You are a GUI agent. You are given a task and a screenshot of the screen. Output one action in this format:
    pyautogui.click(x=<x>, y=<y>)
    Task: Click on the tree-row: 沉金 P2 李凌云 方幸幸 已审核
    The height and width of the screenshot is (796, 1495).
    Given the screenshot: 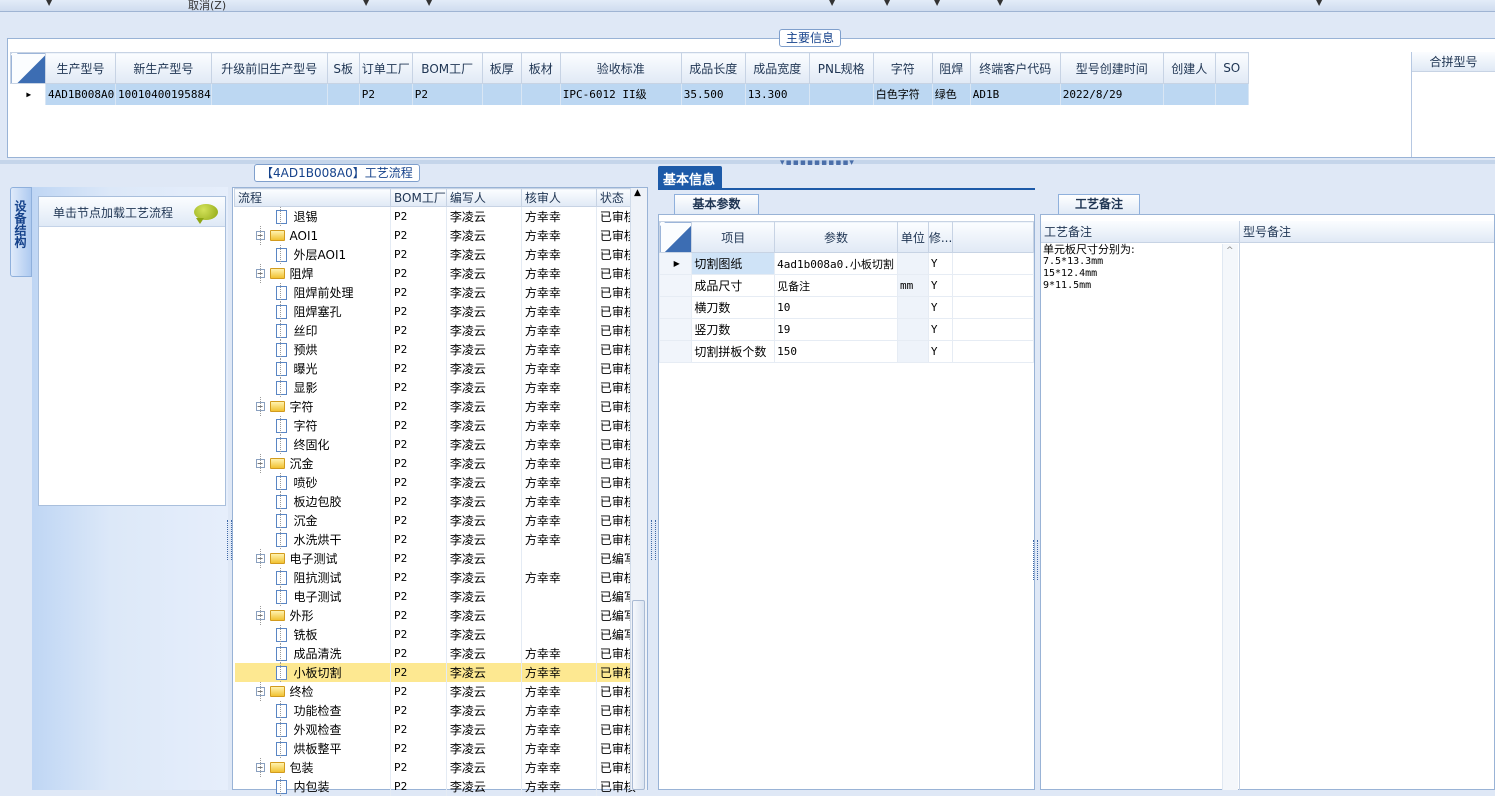 What is the action you would take?
    pyautogui.click(x=435, y=520)
    